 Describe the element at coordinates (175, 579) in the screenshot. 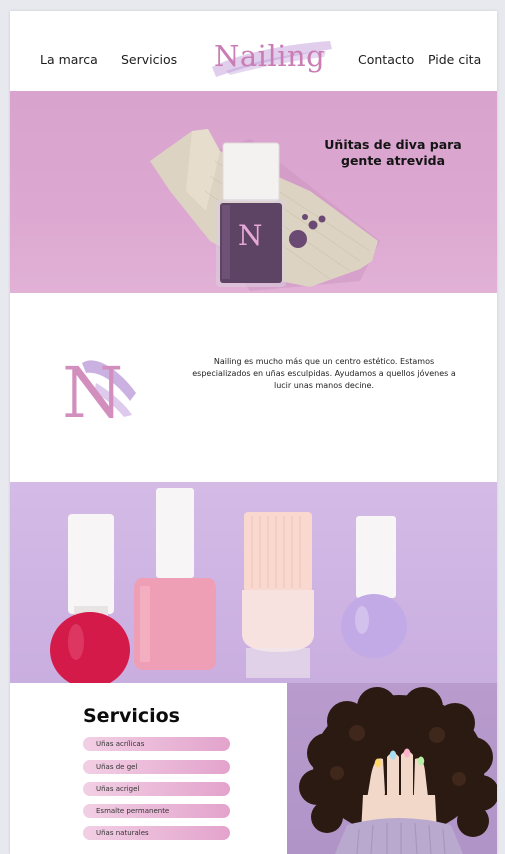

I see `pink-bottle` at that location.